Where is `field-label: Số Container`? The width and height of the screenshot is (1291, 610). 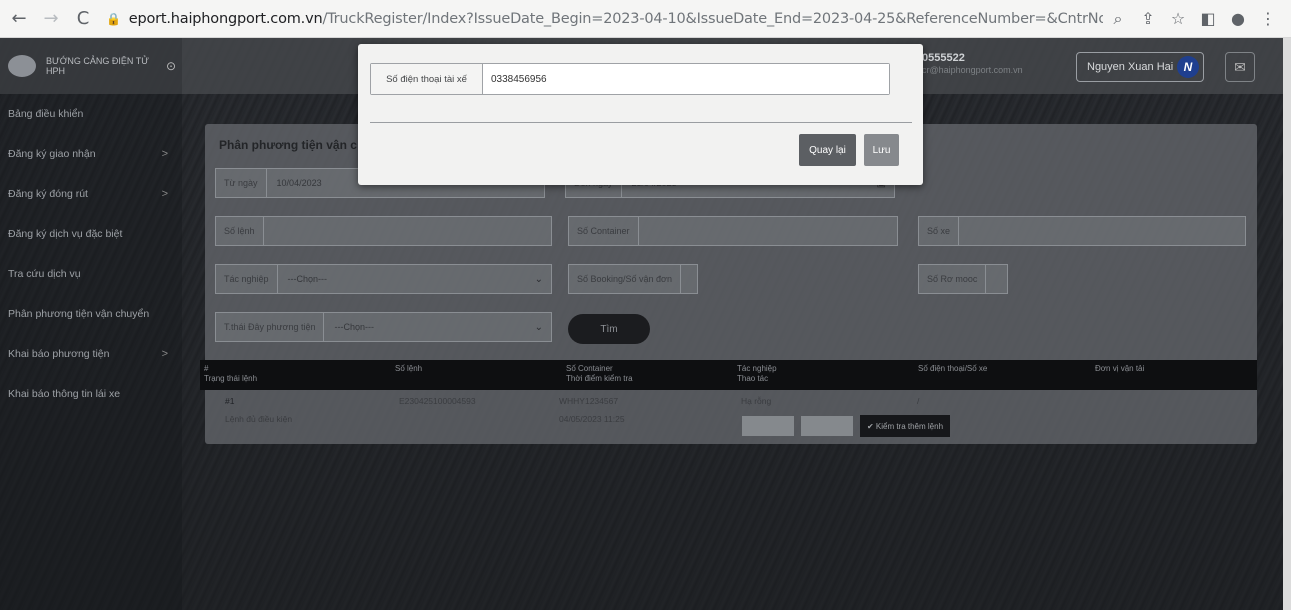
field-label: Số Container is located at coordinates (604, 231).